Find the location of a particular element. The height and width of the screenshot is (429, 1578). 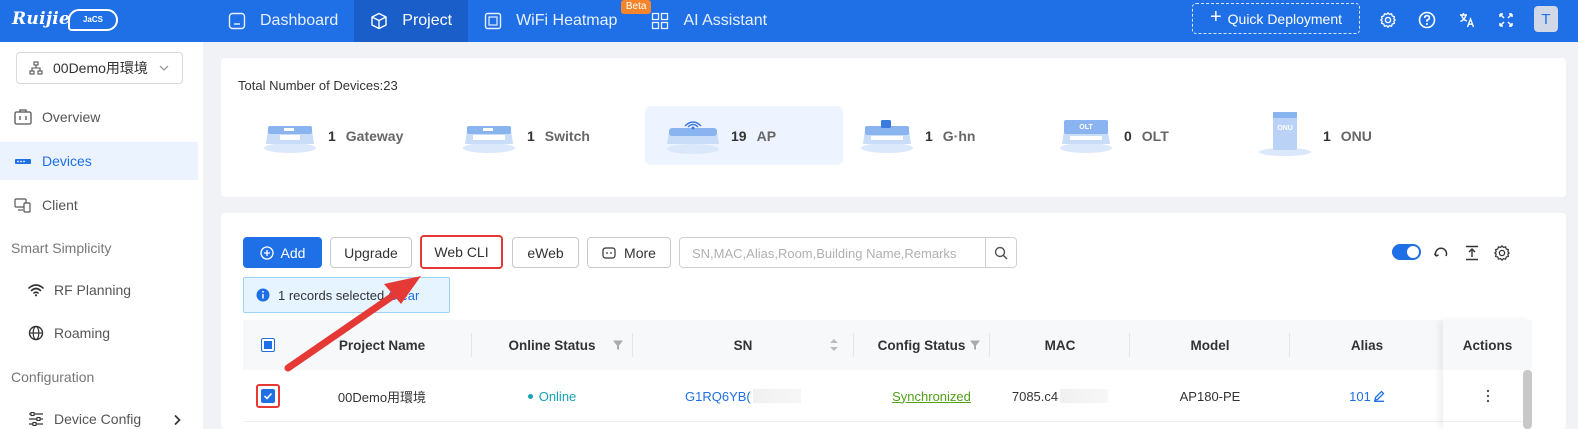

olt-count: 0 is located at coordinates (1128, 135).